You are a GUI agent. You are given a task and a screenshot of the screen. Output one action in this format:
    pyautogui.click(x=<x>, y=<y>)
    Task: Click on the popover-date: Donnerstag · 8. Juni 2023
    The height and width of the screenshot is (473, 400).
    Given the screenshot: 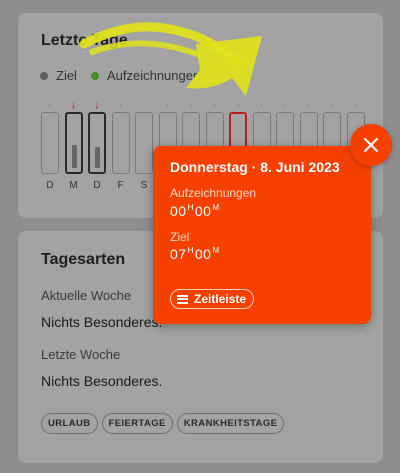 What is the action you would take?
    pyautogui.click(x=255, y=167)
    